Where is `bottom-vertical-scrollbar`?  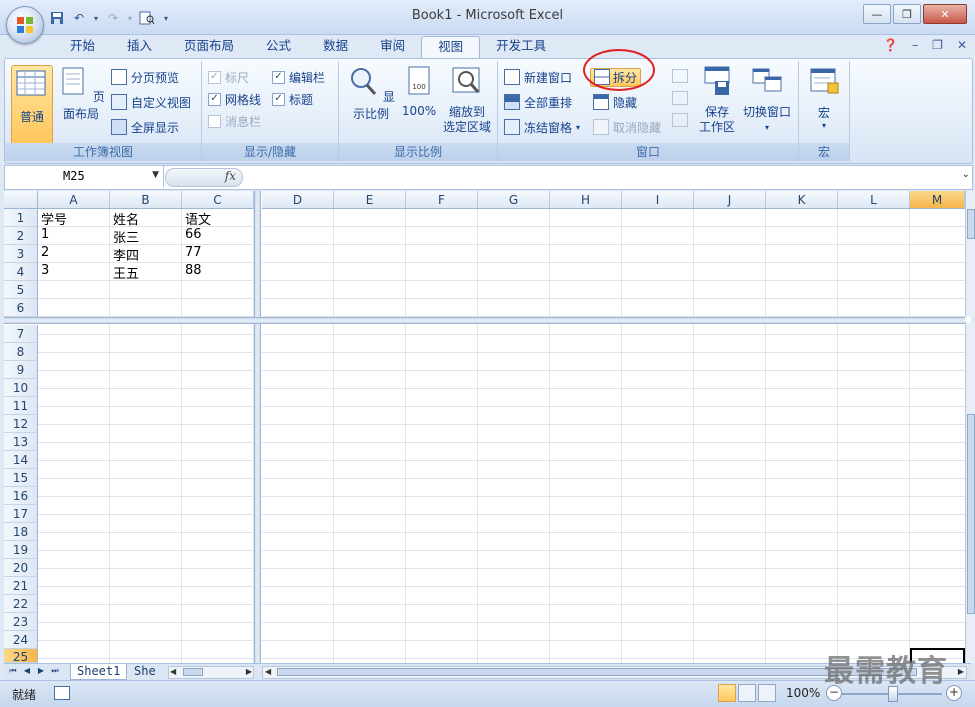 bottom-vertical-scrollbar is located at coordinates (970, 492).